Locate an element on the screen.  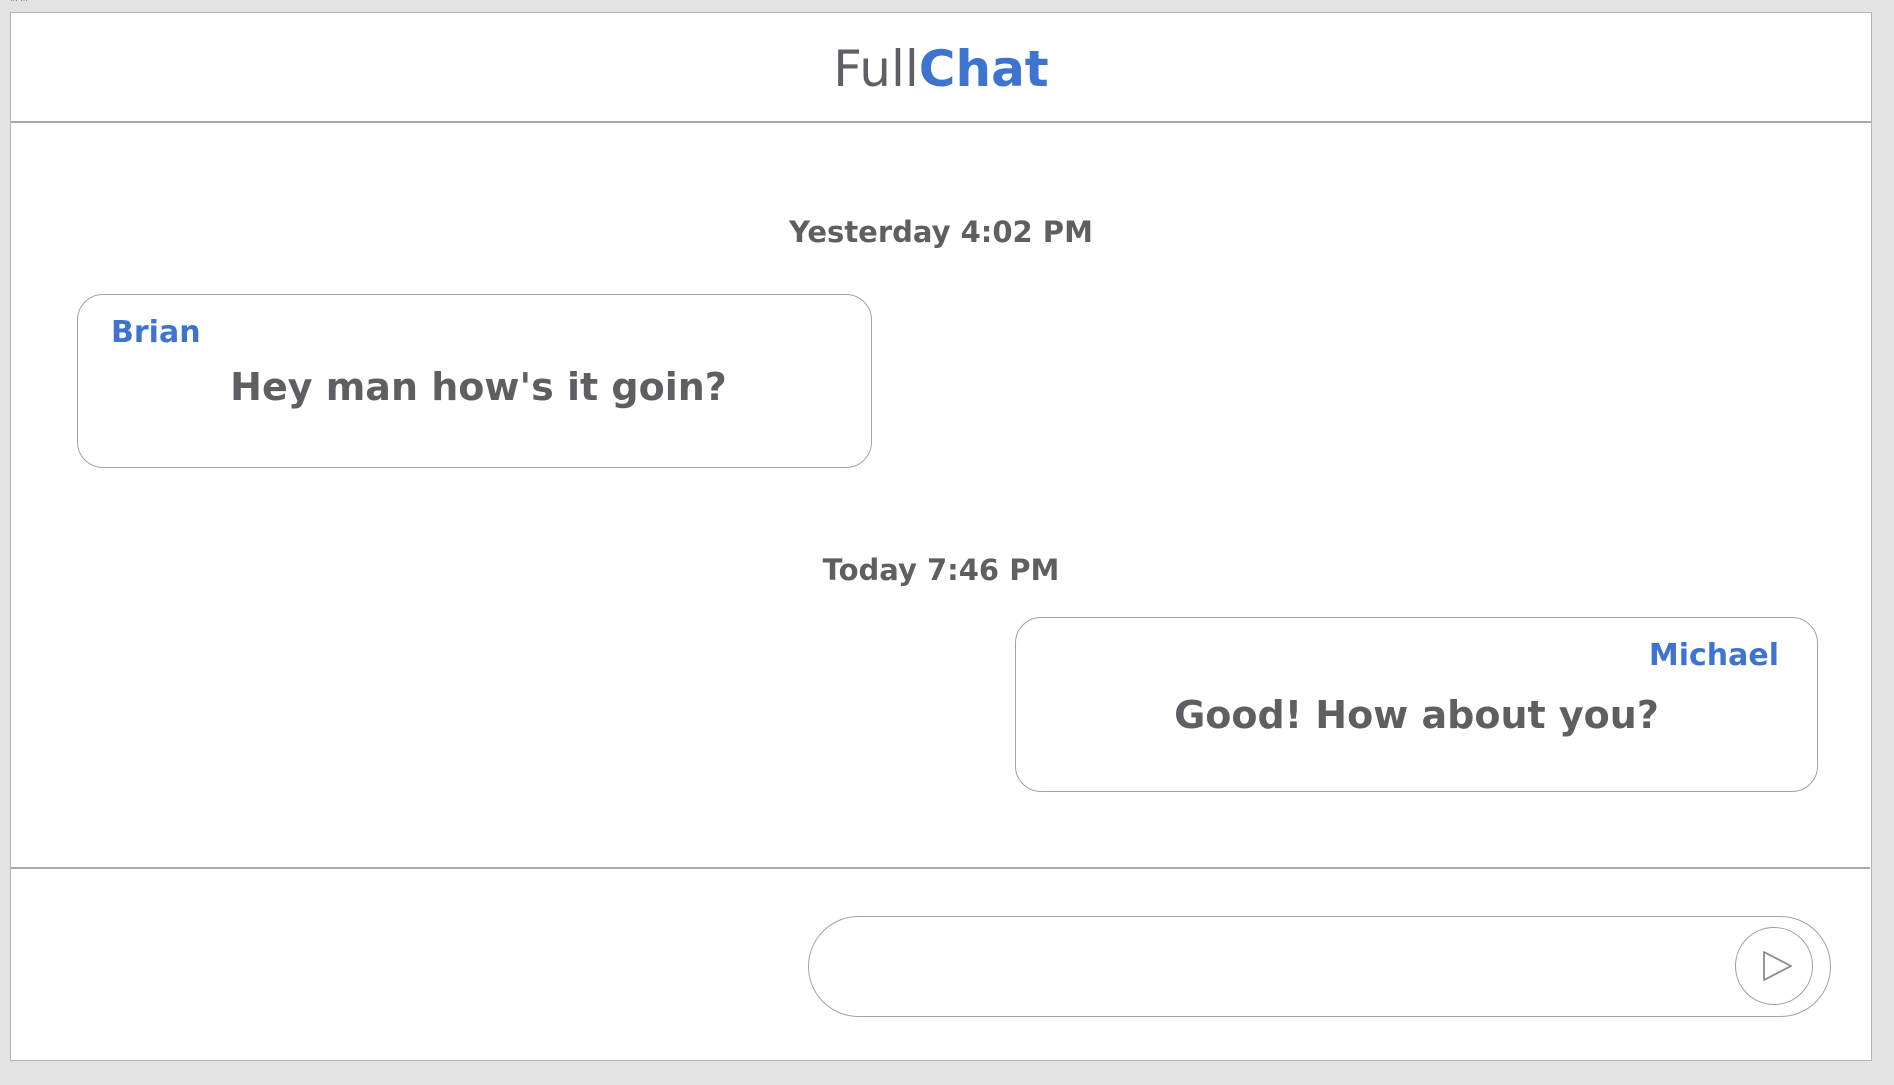
app-header: FullChat is located at coordinates (941, 68).